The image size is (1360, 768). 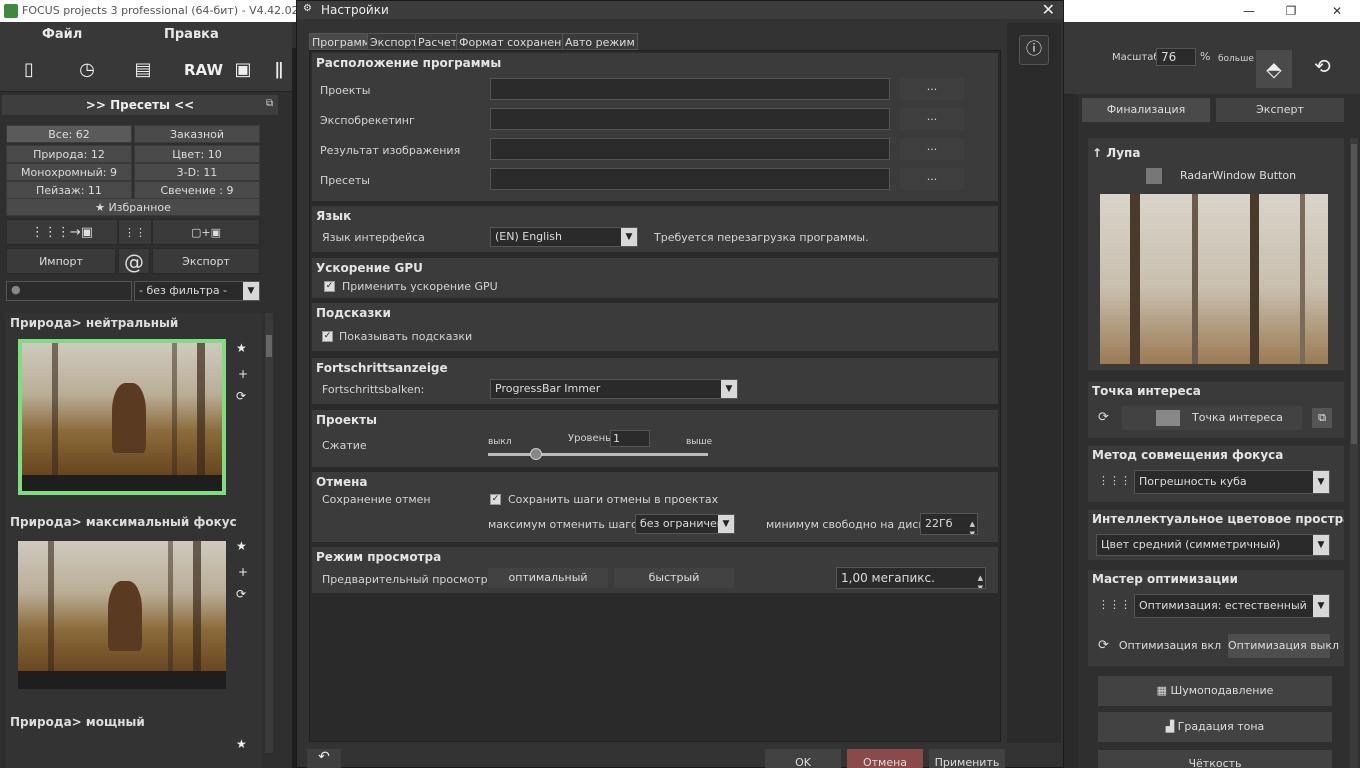 What do you see at coordinates (888, 578) in the screenshot?
I see `megapixel-value: 1,00 мегапикс.` at bounding box center [888, 578].